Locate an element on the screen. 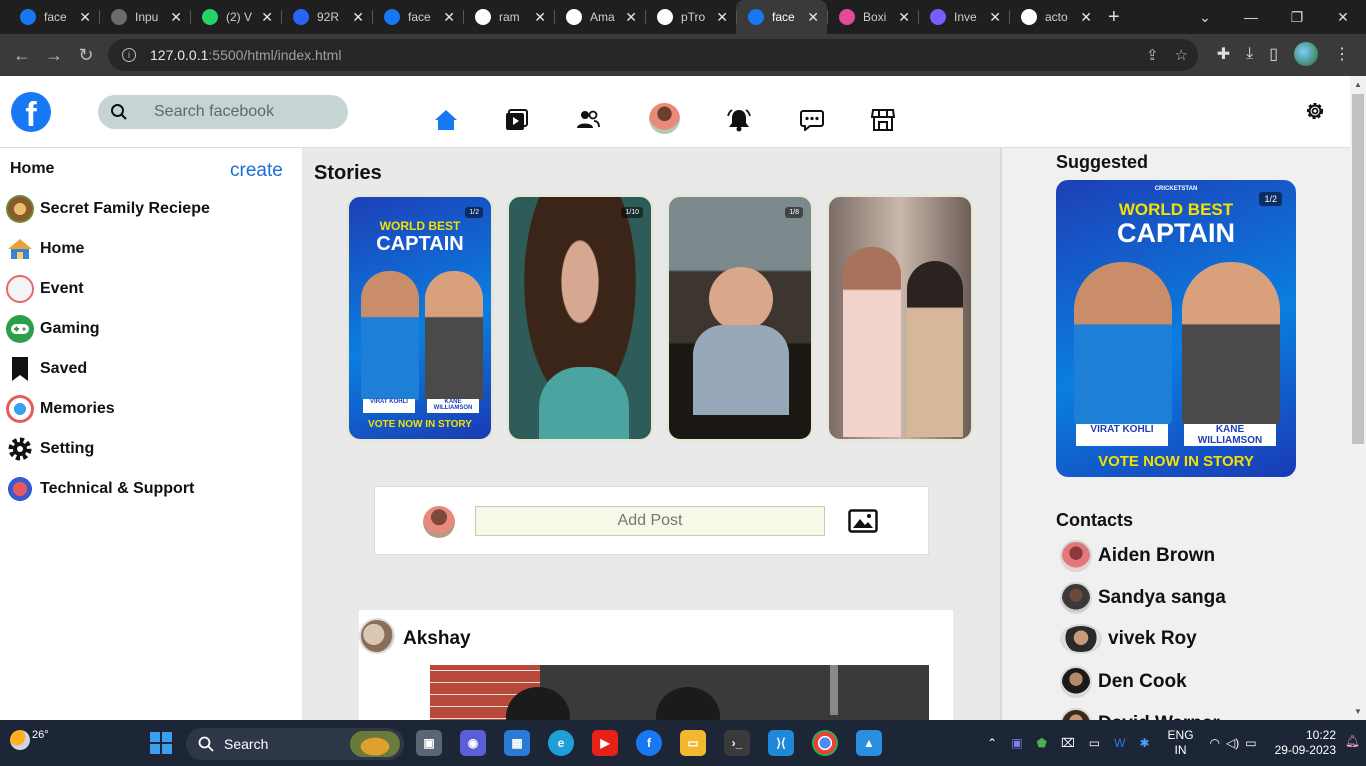 The height and width of the screenshot is (766, 1366). display-icon: ▭ is located at coordinates (1094, 743).